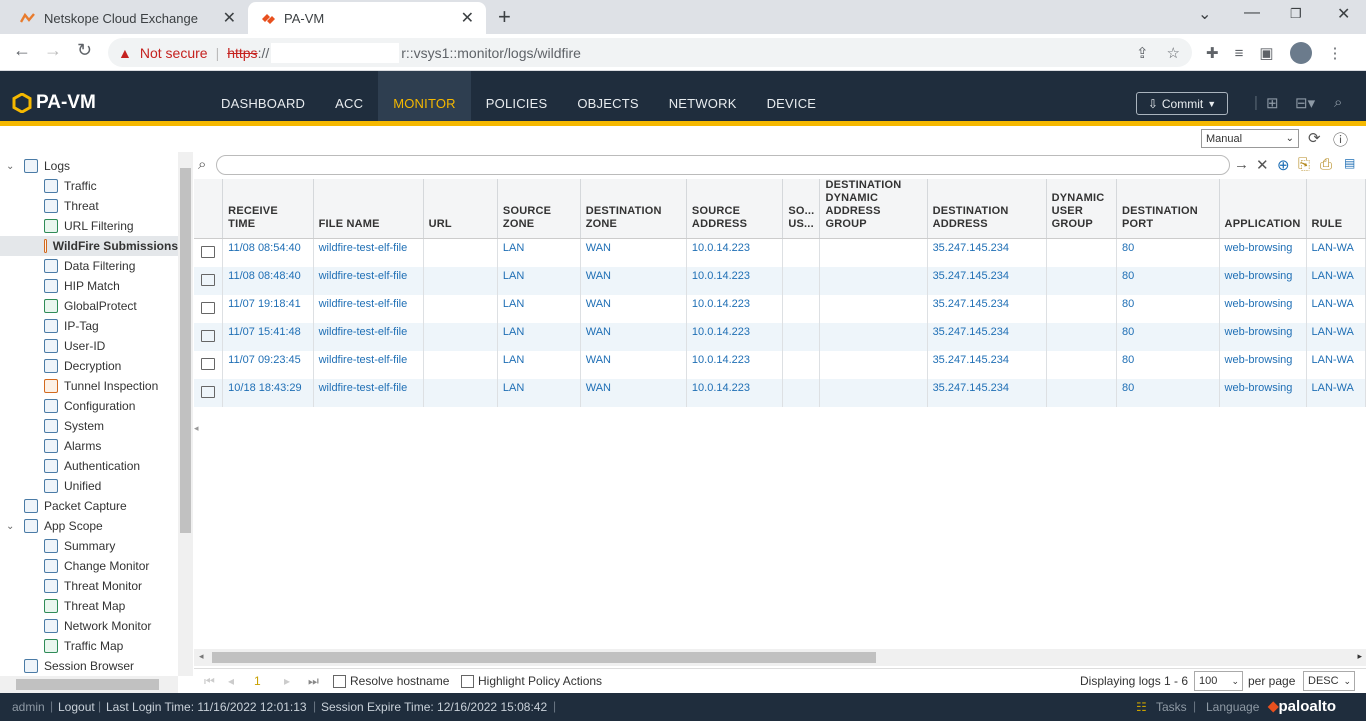 The image size is (1366, 721). I want to click on help-icon: ⓘ, so click(1340, 139).